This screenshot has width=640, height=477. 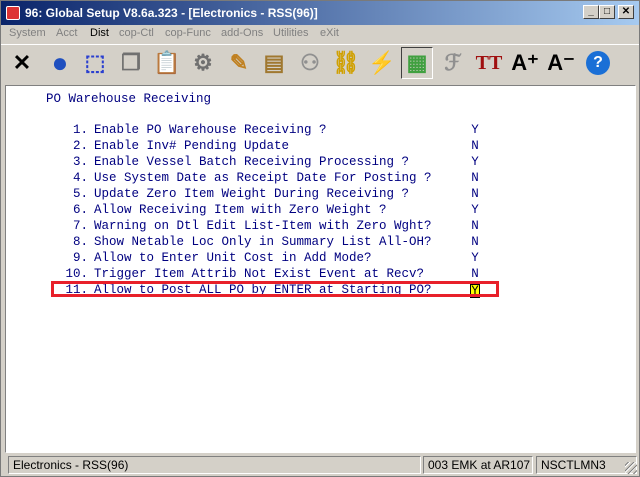 I want to click on resize-grip, so click(x=631, y=468).